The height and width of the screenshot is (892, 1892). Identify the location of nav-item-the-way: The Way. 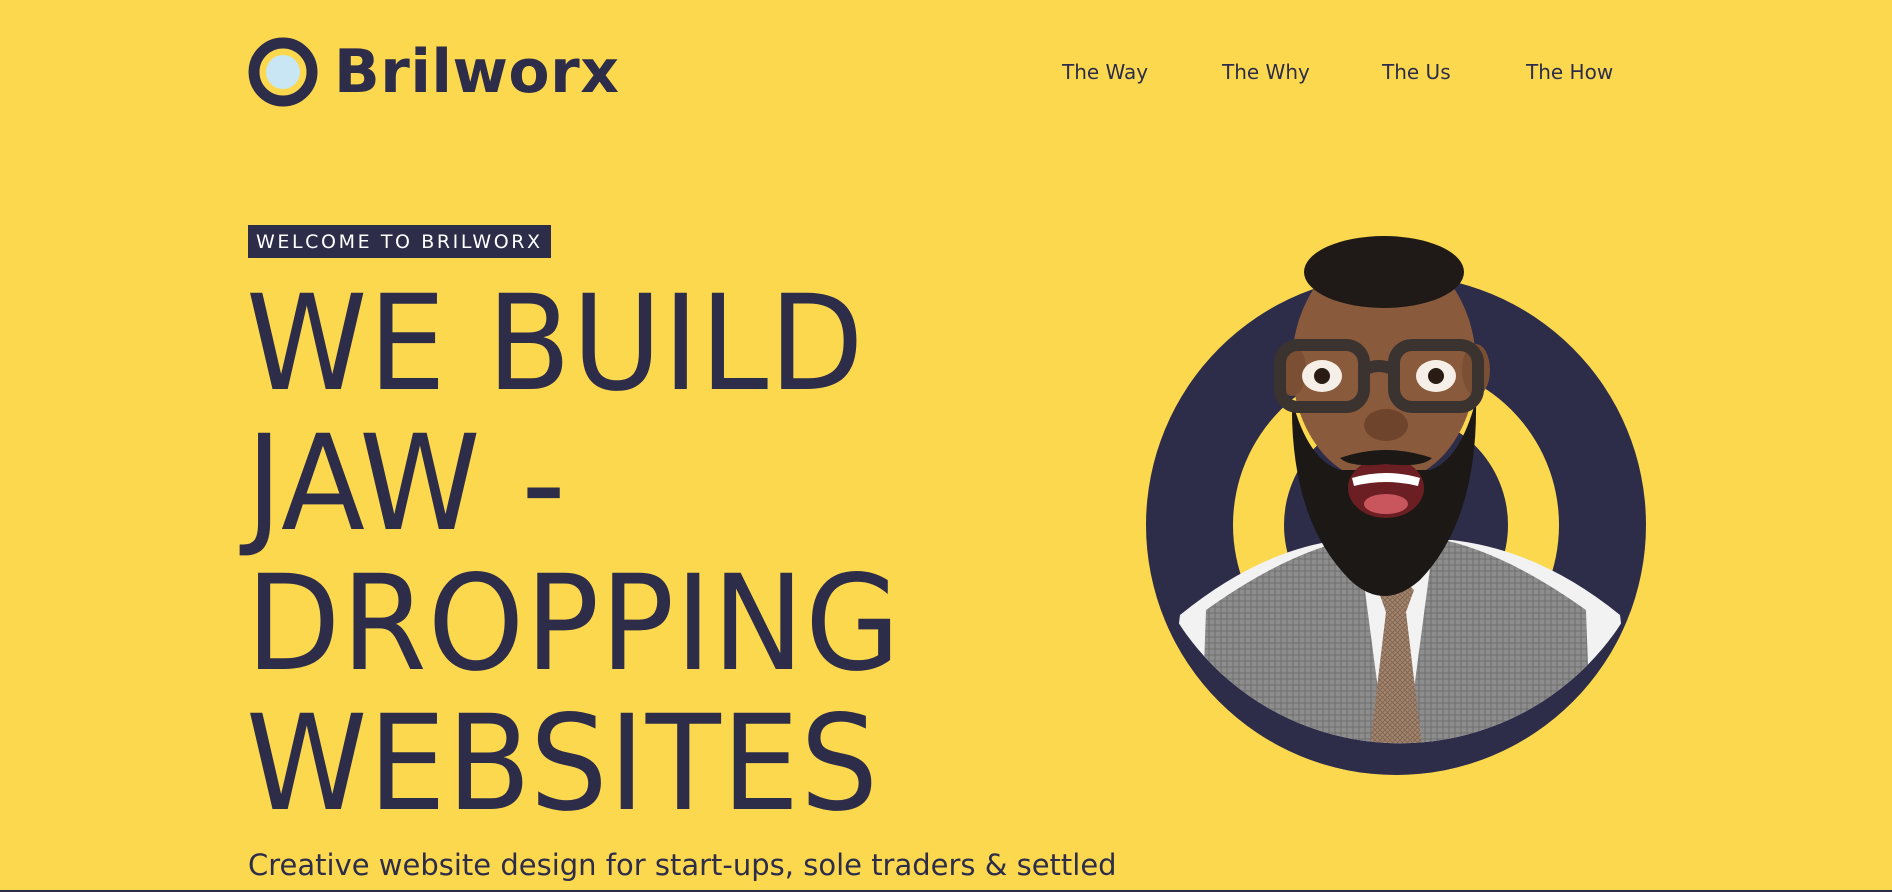
(1105, 72).